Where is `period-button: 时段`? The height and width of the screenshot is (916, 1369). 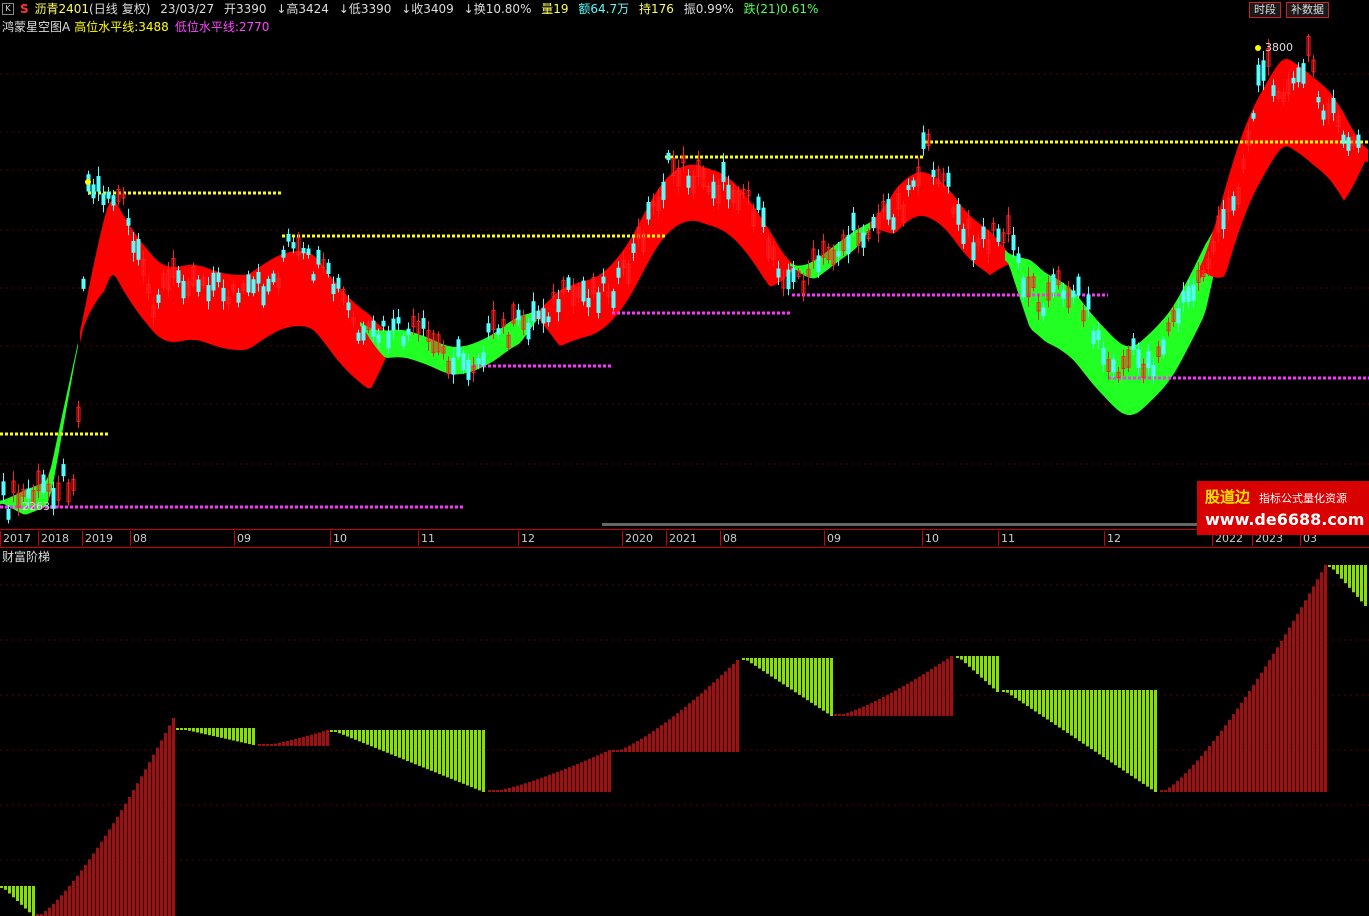
period-button: 时段 is located at coordinates (1265, 10).